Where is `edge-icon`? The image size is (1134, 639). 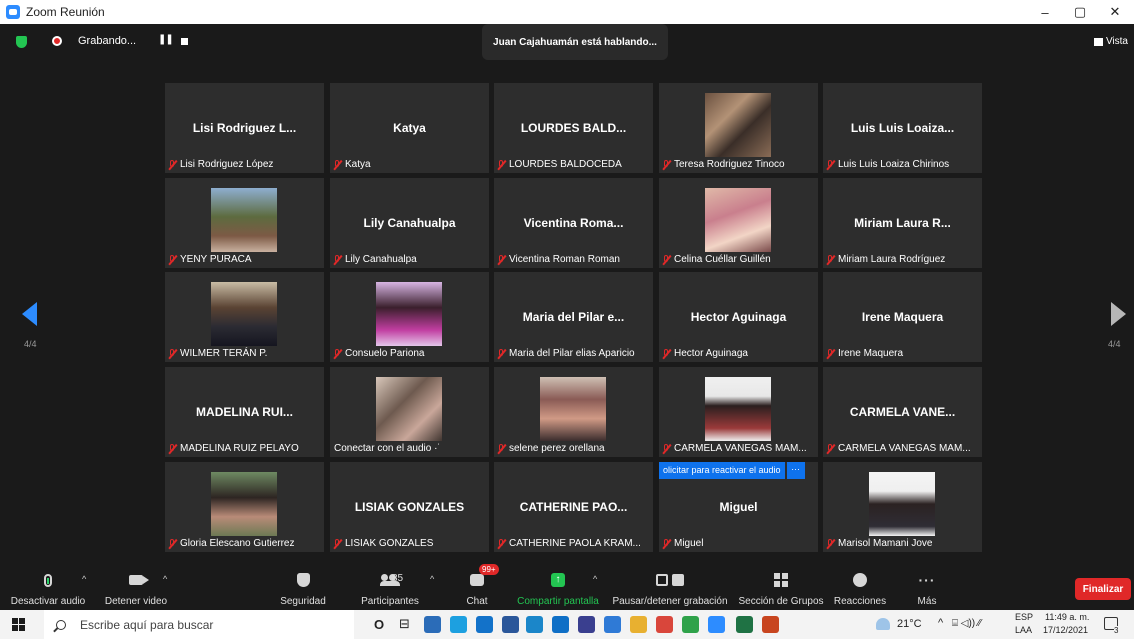 edge-icon is located at coordinates (534, 624).